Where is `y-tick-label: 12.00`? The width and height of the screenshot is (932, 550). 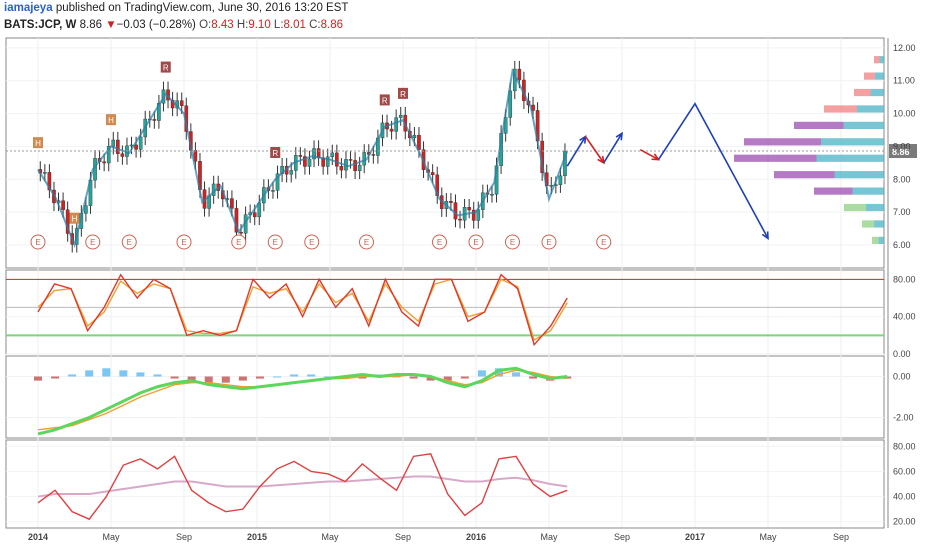
y-tick-label: 12.00 is located at coordinates (904, 48).